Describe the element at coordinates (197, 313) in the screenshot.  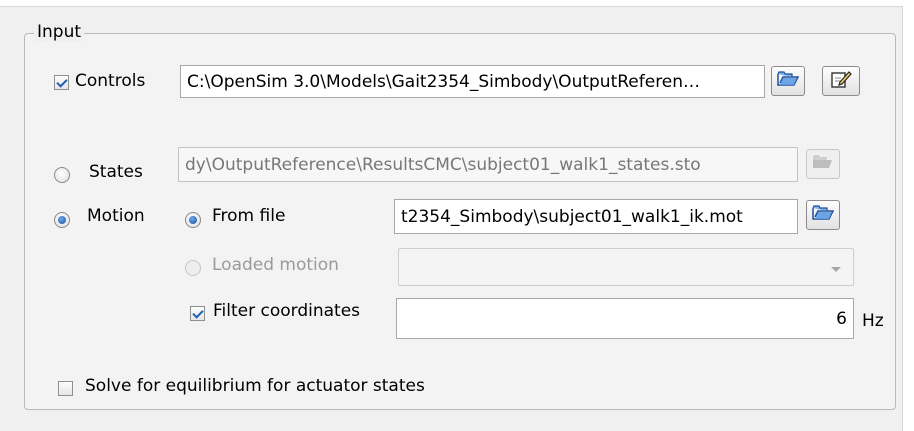
I see `filter-coordinates-checkbox` at that location.